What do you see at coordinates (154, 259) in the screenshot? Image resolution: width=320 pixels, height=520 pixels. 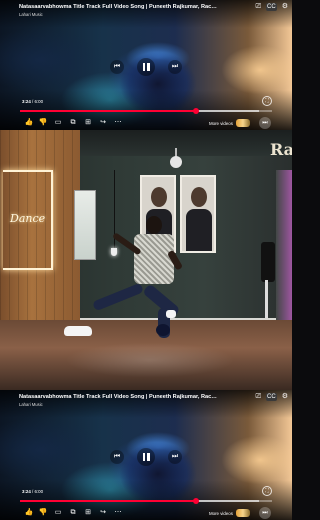 I see `dancer-shirt` at bounding box center [154, 259].